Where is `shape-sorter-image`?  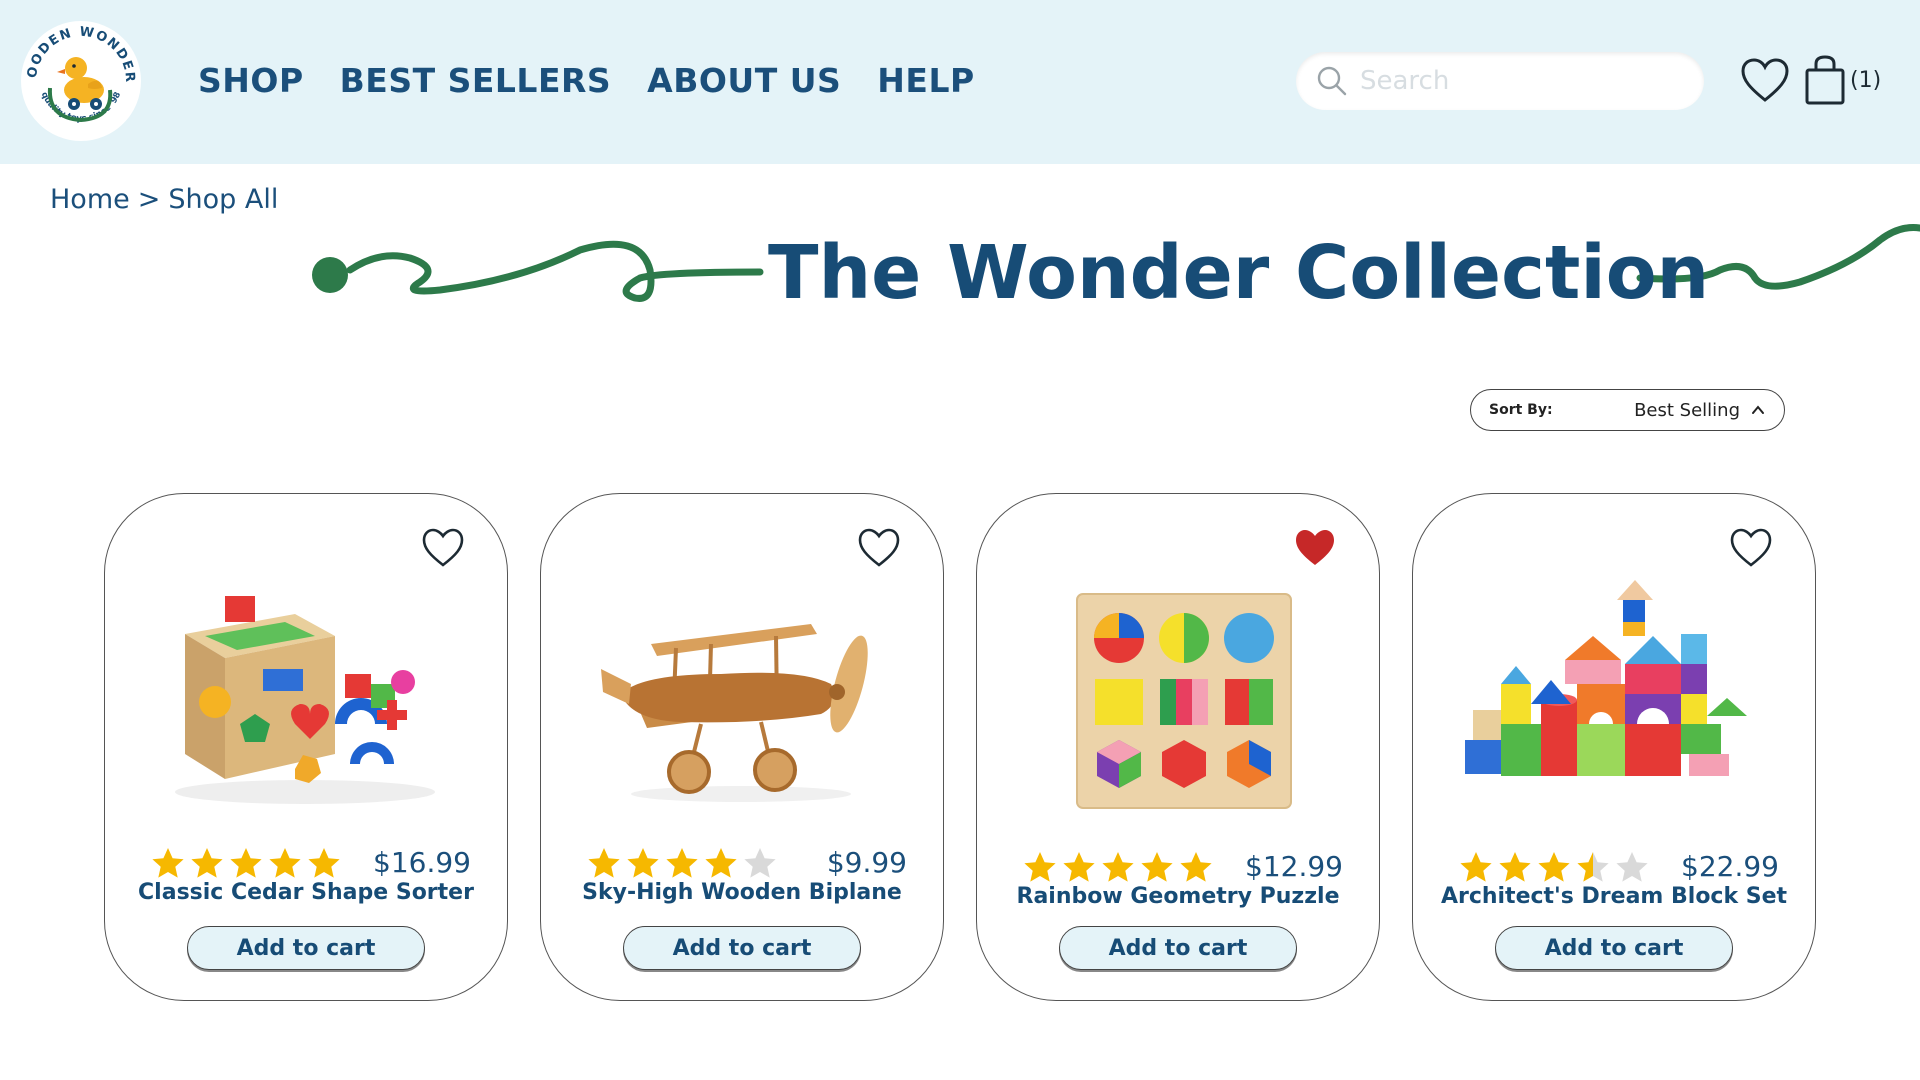
shape-sorter-image is located at coordinates (307, 694).